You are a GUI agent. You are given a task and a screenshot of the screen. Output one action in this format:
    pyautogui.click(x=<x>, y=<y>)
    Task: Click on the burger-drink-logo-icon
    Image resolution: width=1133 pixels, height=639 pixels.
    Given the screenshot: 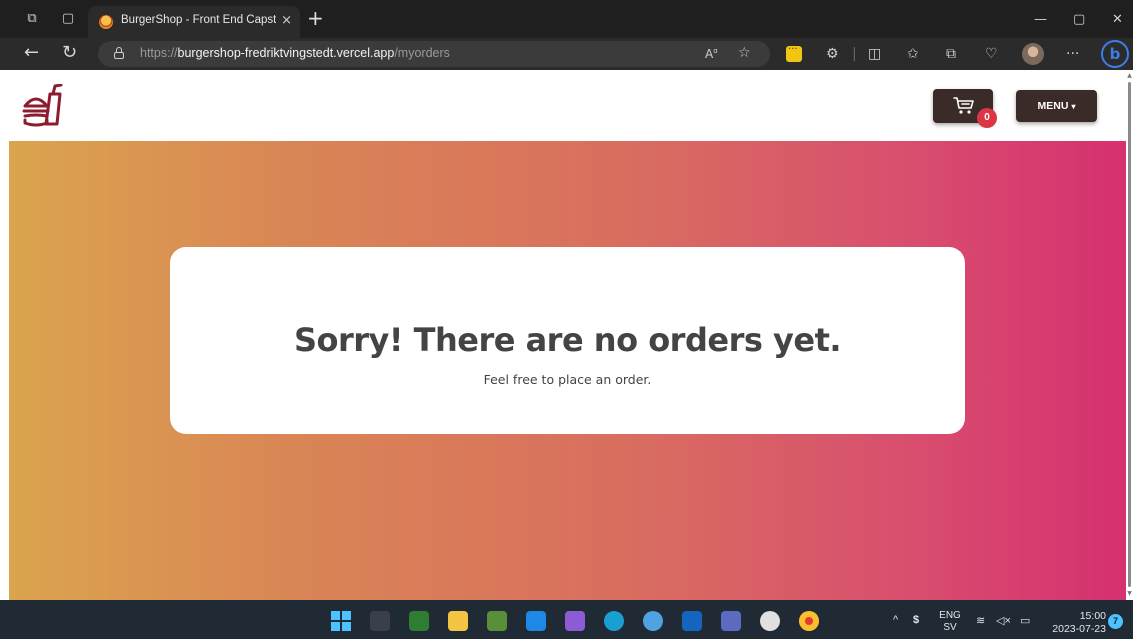 What is the action you would take?
    pyautogui.click(x=43, y=106)
    